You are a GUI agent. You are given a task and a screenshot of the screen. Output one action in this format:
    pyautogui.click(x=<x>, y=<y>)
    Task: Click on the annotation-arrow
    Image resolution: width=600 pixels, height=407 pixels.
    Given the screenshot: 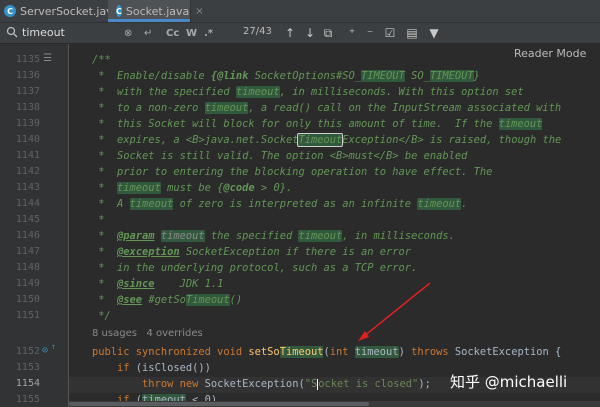 What is the action you would take?
    pyautogui.click(x=394, y=311)
    